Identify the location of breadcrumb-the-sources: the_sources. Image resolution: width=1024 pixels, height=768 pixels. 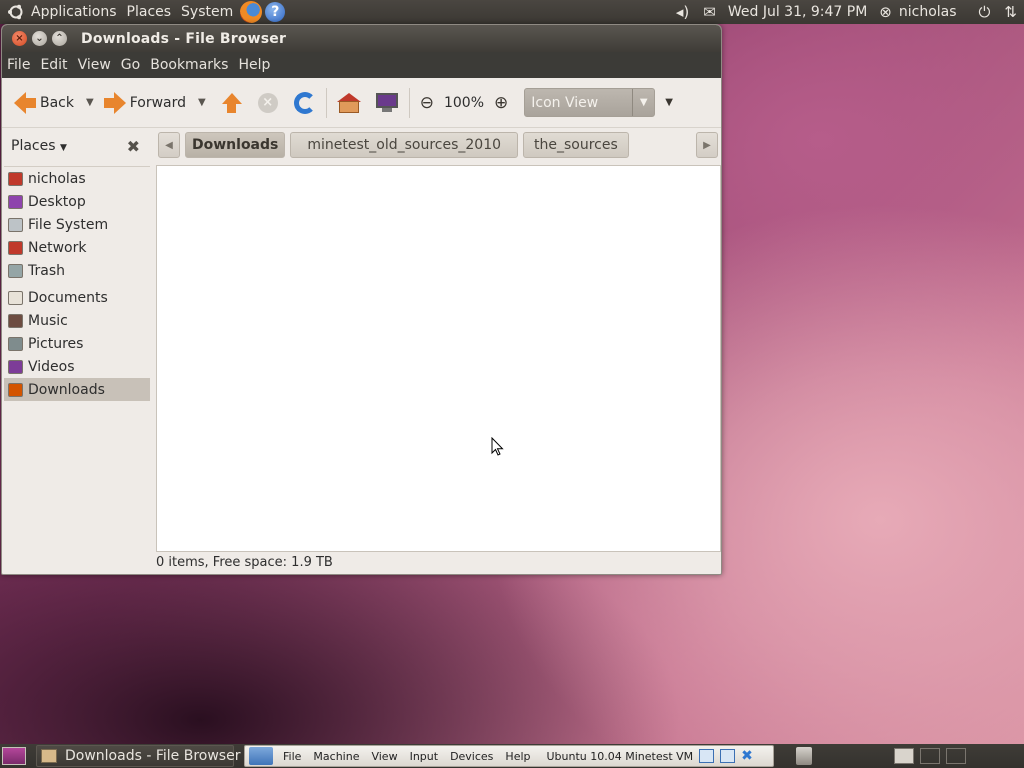
(576, 145).